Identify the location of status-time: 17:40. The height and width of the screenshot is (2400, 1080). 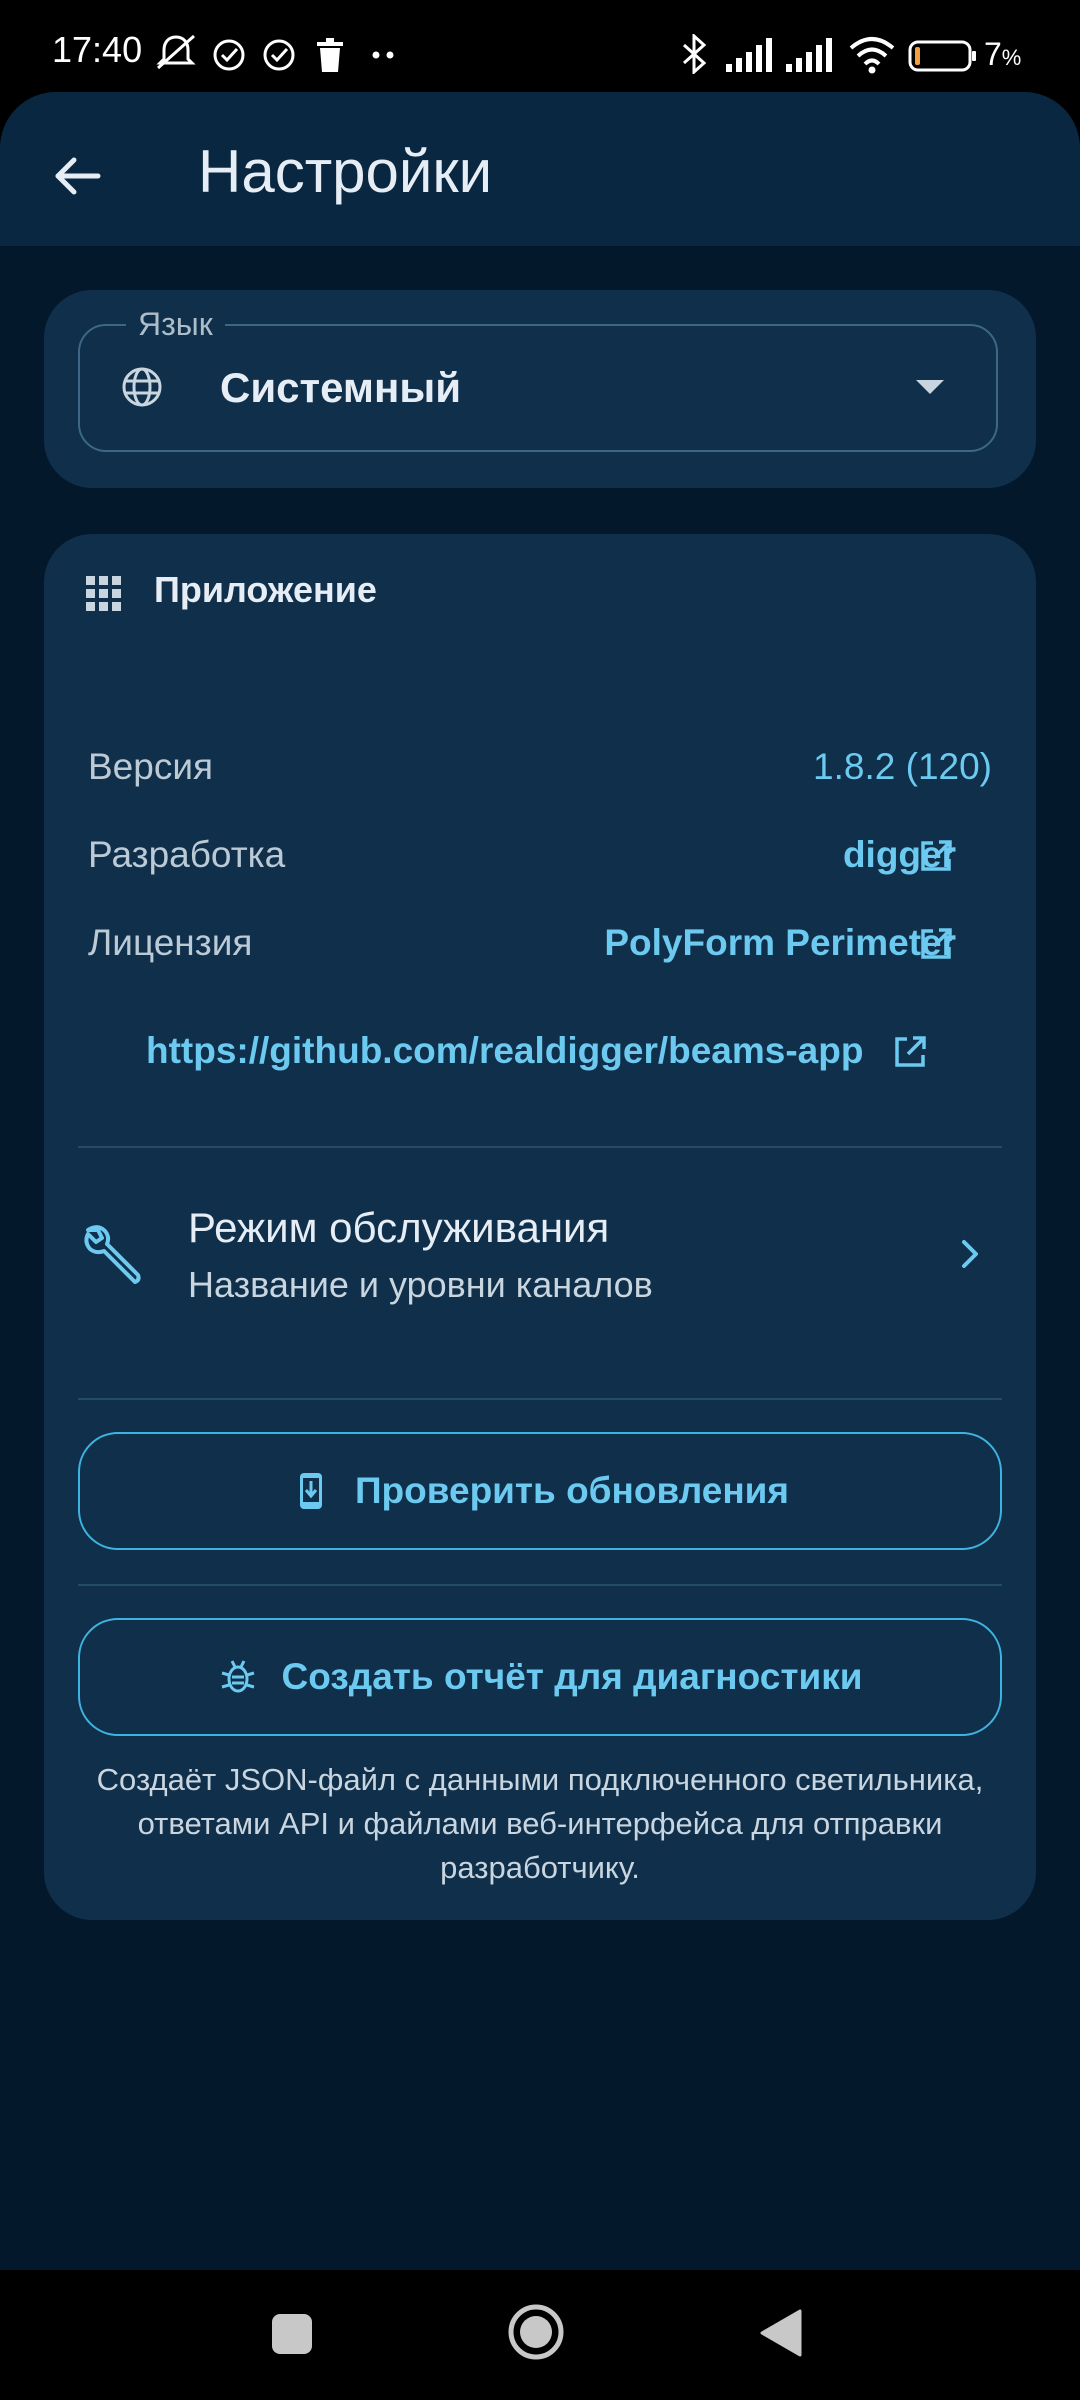
(97, 49).